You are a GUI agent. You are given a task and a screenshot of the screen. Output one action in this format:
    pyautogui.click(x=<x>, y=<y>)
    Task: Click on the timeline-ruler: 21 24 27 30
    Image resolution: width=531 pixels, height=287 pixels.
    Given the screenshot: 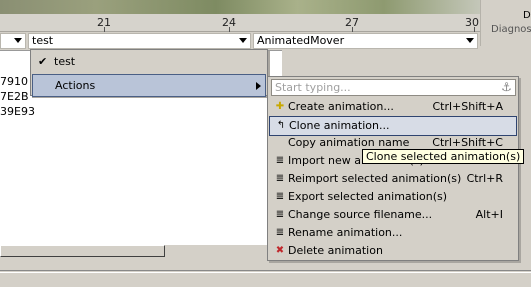 What is the action you would take?
    pyautogui.click(x=240, y=23)
    